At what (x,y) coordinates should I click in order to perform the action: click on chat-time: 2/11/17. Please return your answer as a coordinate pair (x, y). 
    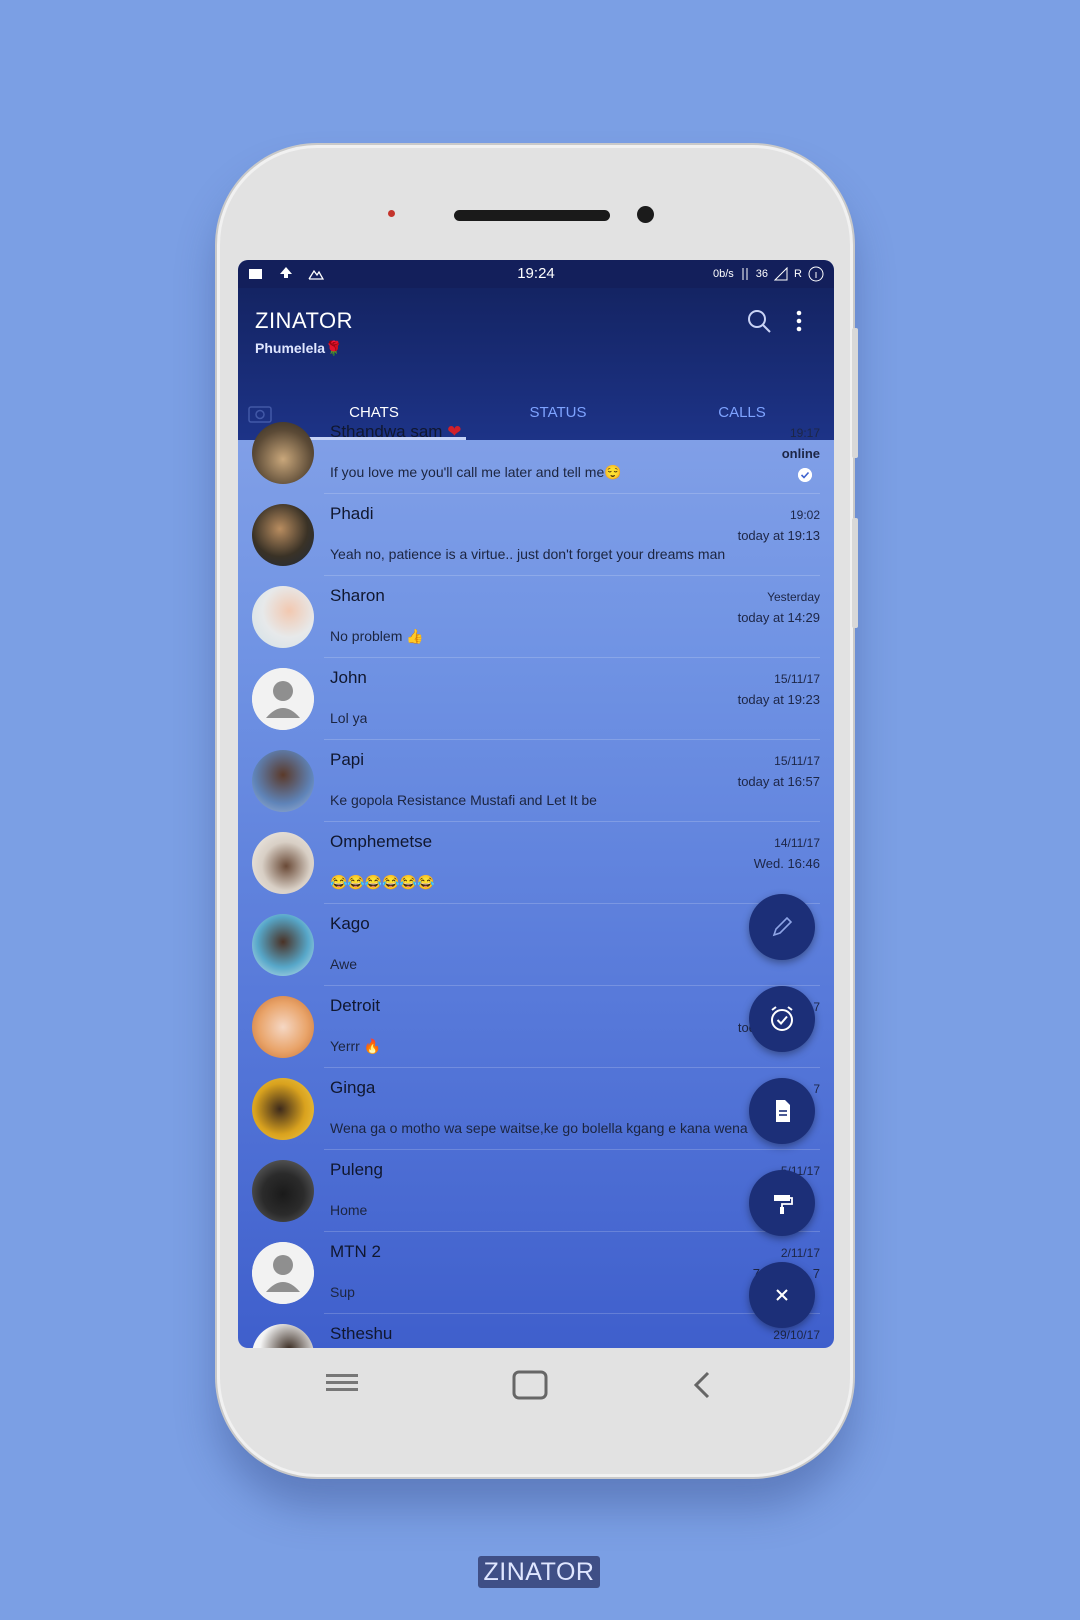
    Looking at the image, I should click on (800, 1253).